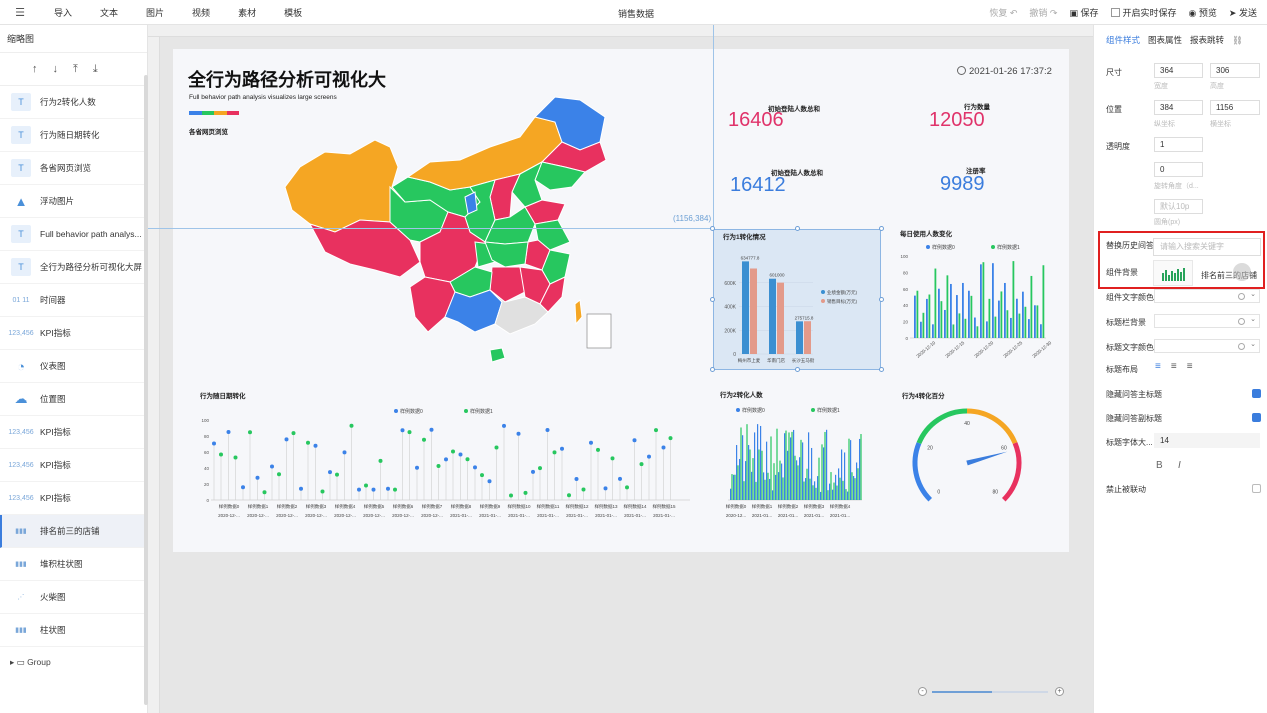  What do you see at coordinates (1235, 107) in the screenshot?
I see `position-y-input: 1156` at bounding box center [1235, 107].